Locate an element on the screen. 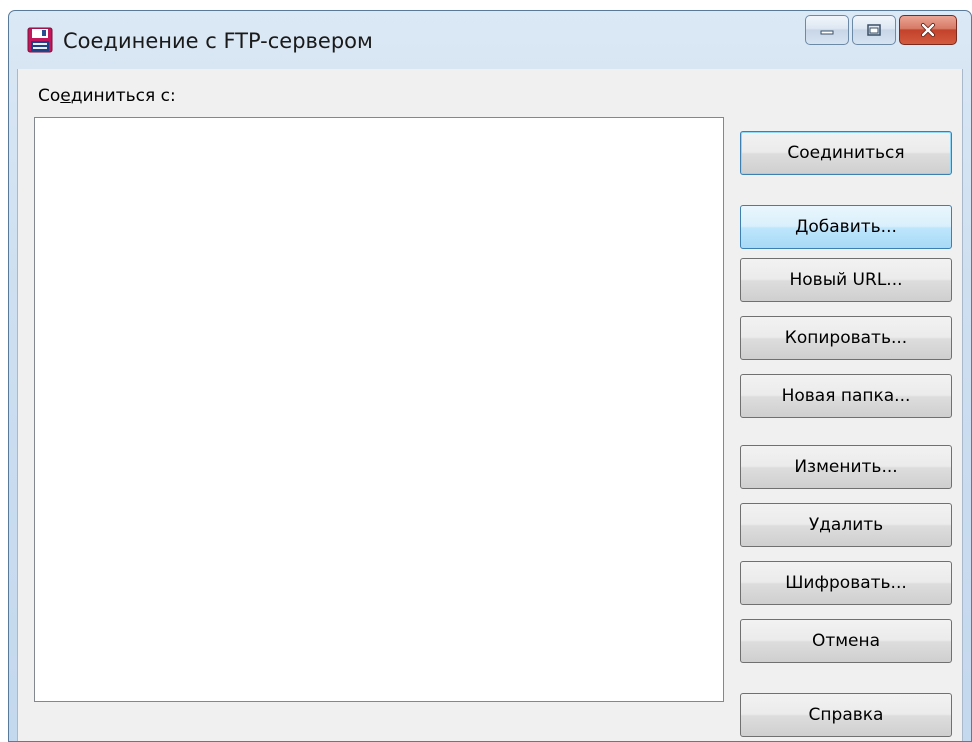 The height and width of the screenshot is (742, 972). minimize-button is located at coordinates (827, 30).